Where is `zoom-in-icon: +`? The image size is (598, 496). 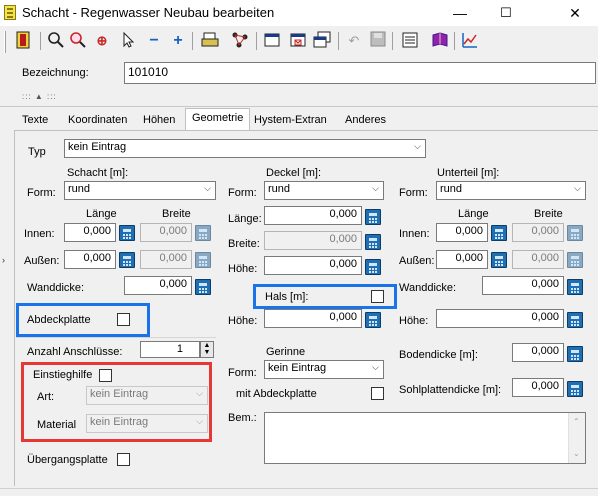 zoom-in-icon: + is located at coordinates (178, 41).